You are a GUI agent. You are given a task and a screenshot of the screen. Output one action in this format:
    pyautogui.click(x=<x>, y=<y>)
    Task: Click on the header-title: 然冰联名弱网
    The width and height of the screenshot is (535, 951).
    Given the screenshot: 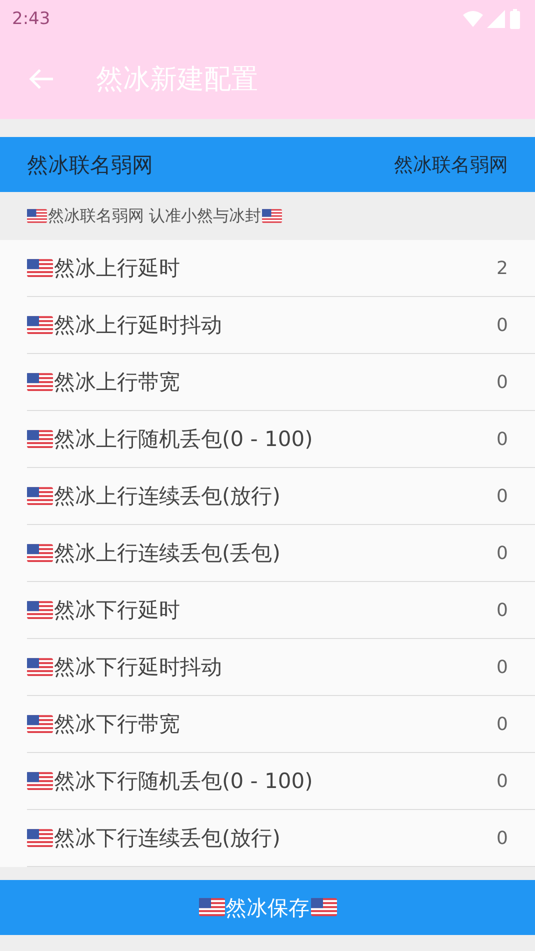 What is the action you would take?
    pyautogui.click(x=90, y=165)
    